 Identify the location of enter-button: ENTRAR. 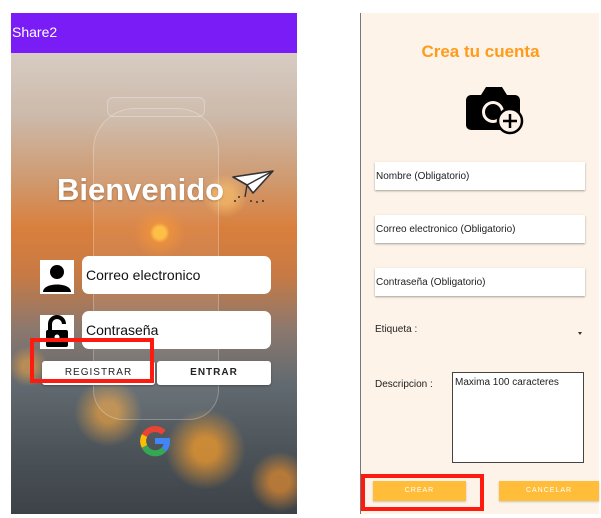
(214, 373).